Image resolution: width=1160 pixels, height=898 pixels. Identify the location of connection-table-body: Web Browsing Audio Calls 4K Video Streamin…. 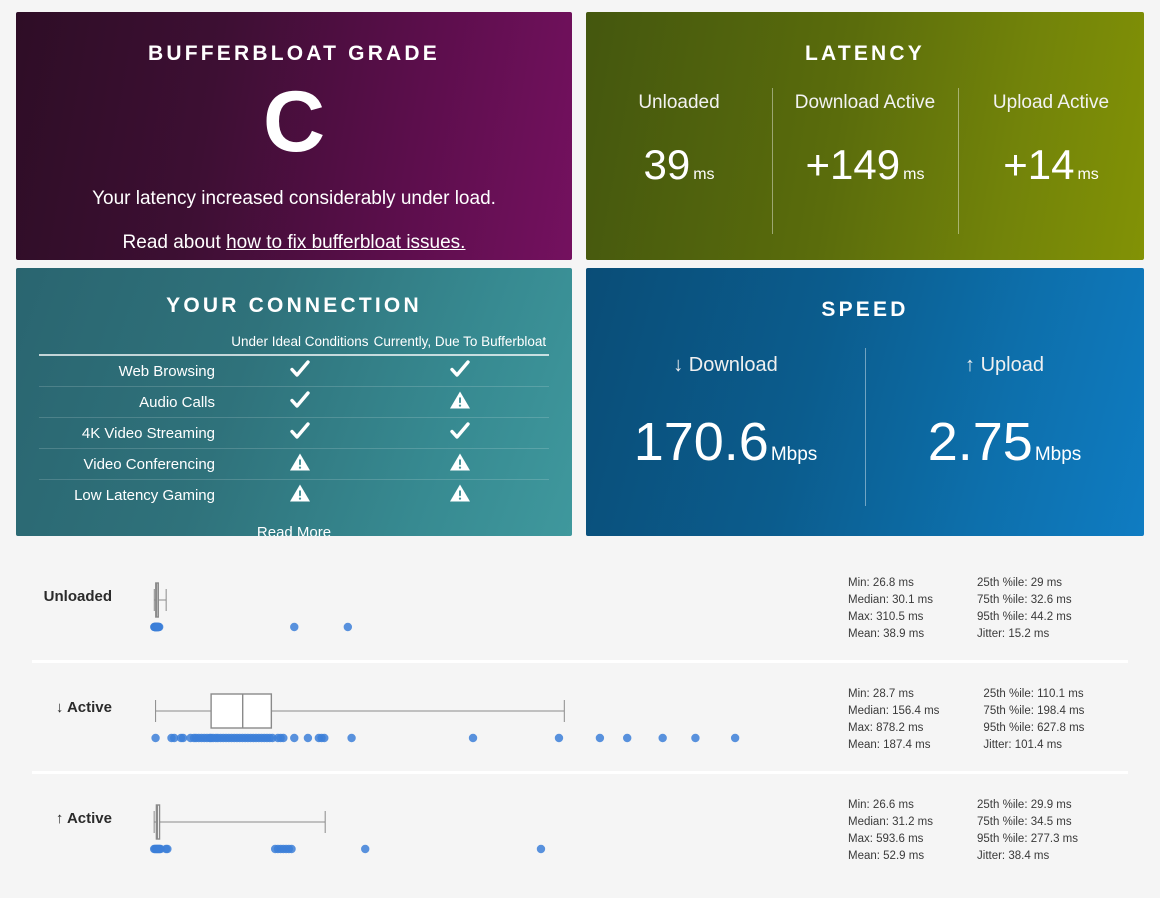
(294, 432).